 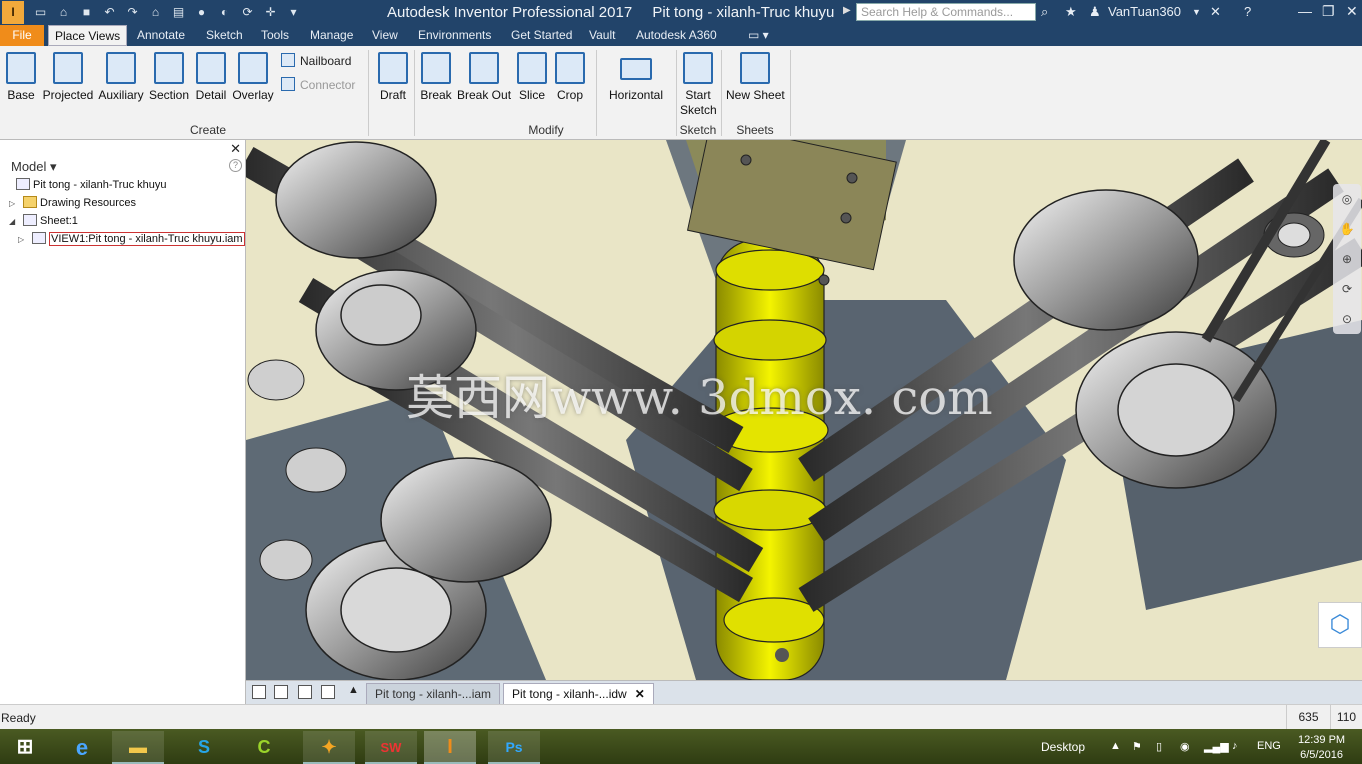 I want to click on detail-view-button: Detail, so click(x=211, y=76).